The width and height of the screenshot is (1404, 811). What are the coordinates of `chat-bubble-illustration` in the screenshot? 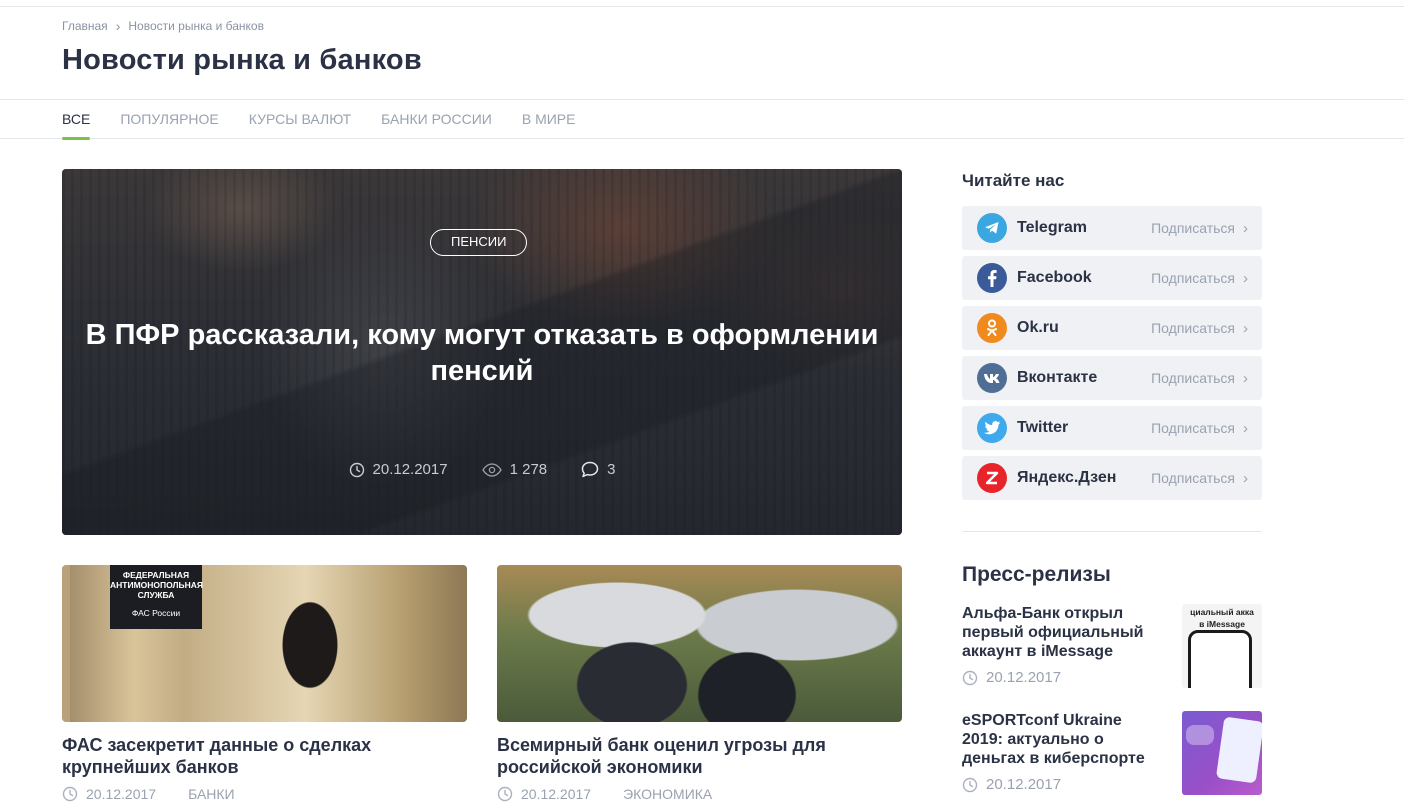 It's located at (1200, 735).